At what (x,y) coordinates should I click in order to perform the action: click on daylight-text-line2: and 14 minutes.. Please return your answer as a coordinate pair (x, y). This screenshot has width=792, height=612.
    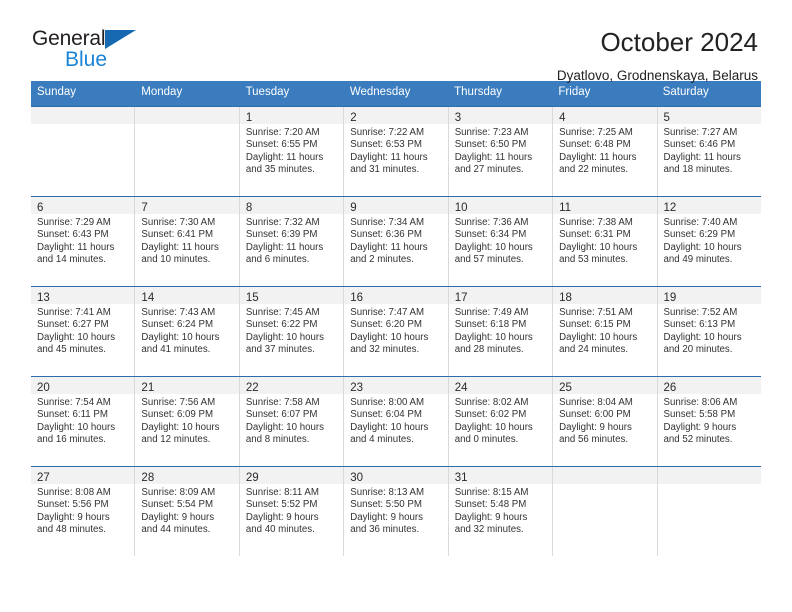
    Looking at the image, I should click on (71, 260).